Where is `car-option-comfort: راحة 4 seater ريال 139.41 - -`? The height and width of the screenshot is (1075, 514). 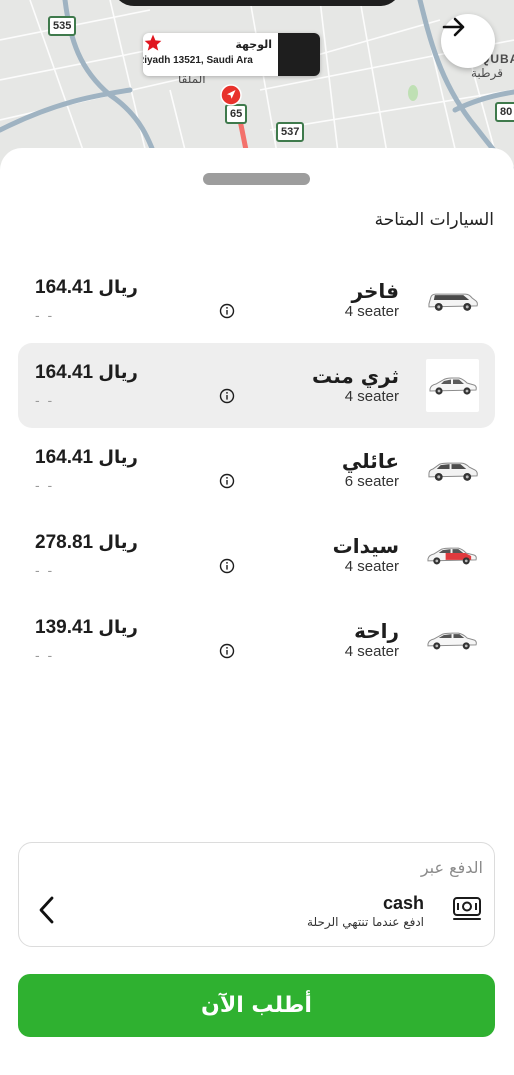 car-option-comfort: راحة 4 seater ريال 139.41 - - is located at coordinates (256, 640).